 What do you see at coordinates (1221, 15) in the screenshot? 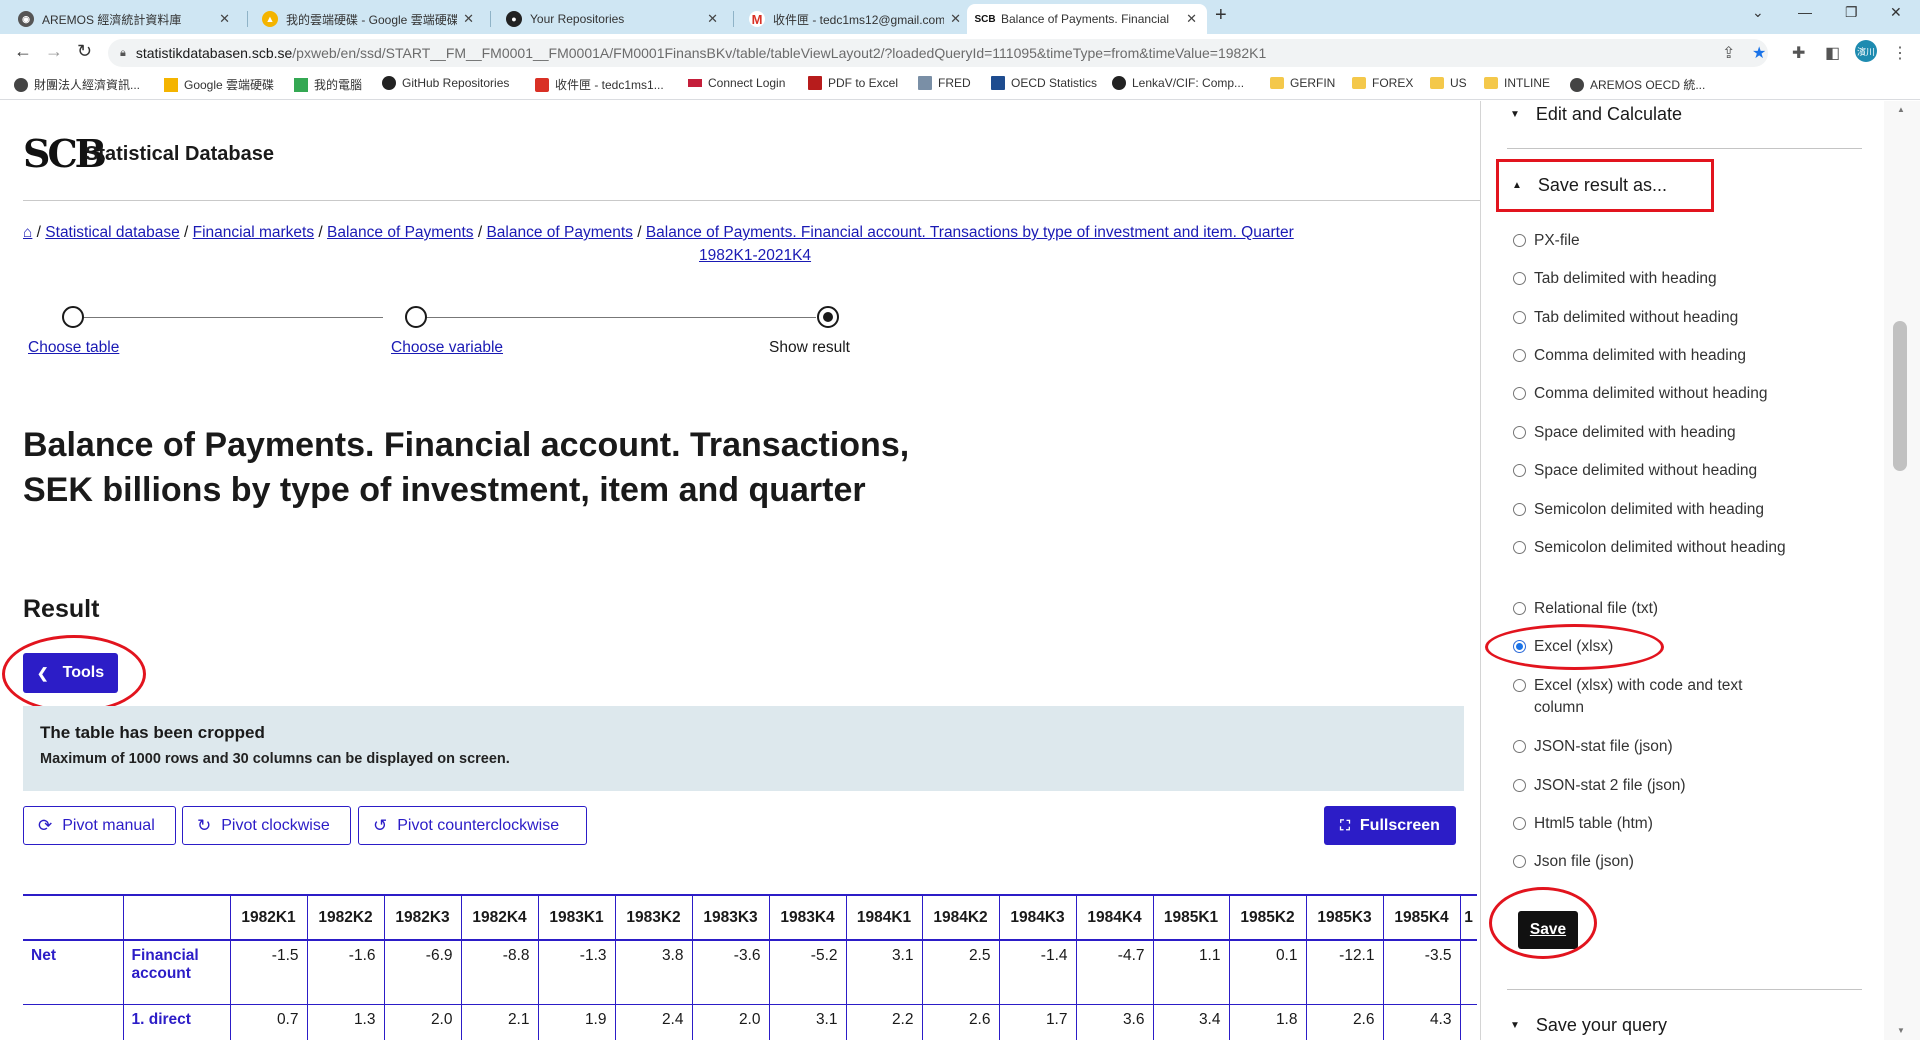
I see `new-tab-icon: +` at bounding box center [1221, 15].